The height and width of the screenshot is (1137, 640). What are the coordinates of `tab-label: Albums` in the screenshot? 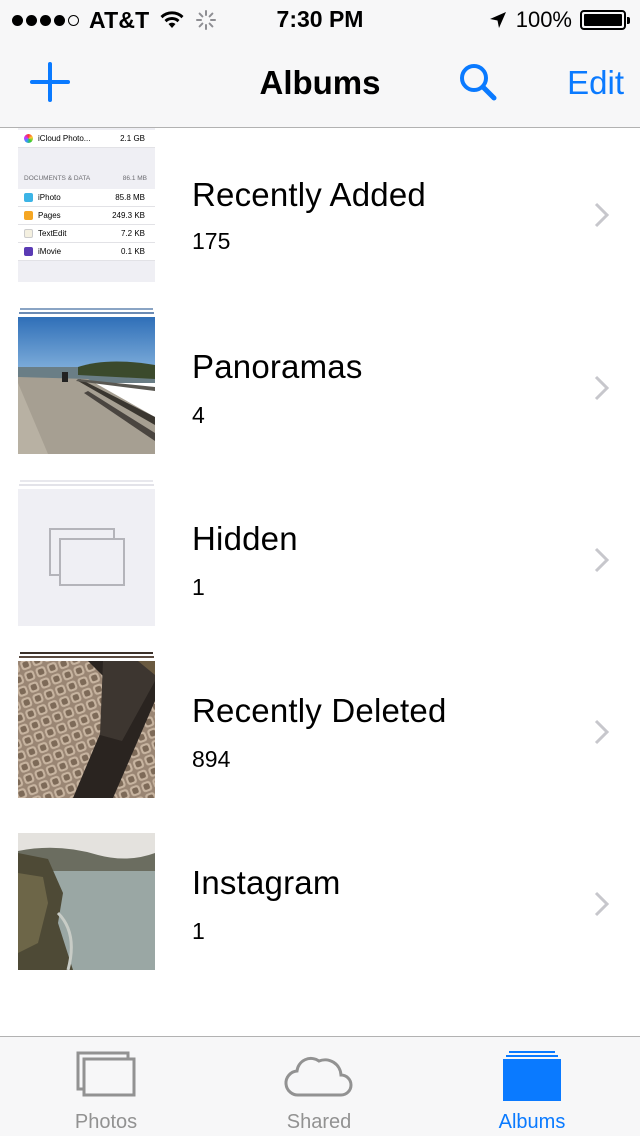 It's located at (532, 1122).